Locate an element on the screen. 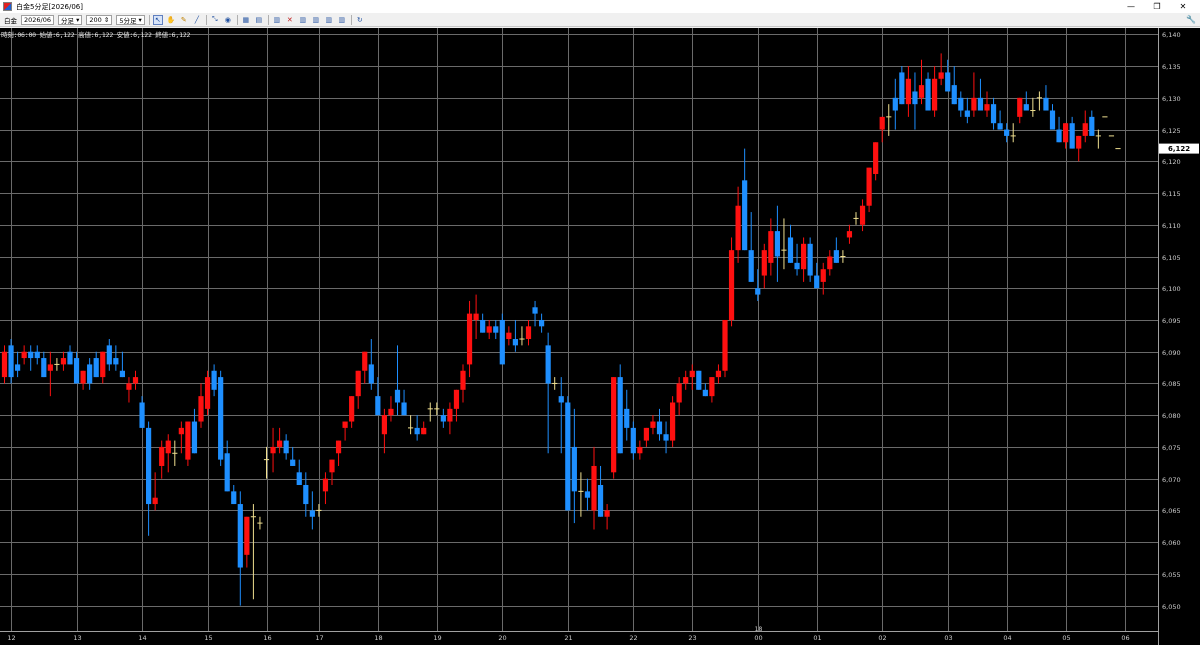 Image resolution: width=1200 pixels, height=645 pixels. y-tick-label: 6,115 is located at coordinates (1171, 194).